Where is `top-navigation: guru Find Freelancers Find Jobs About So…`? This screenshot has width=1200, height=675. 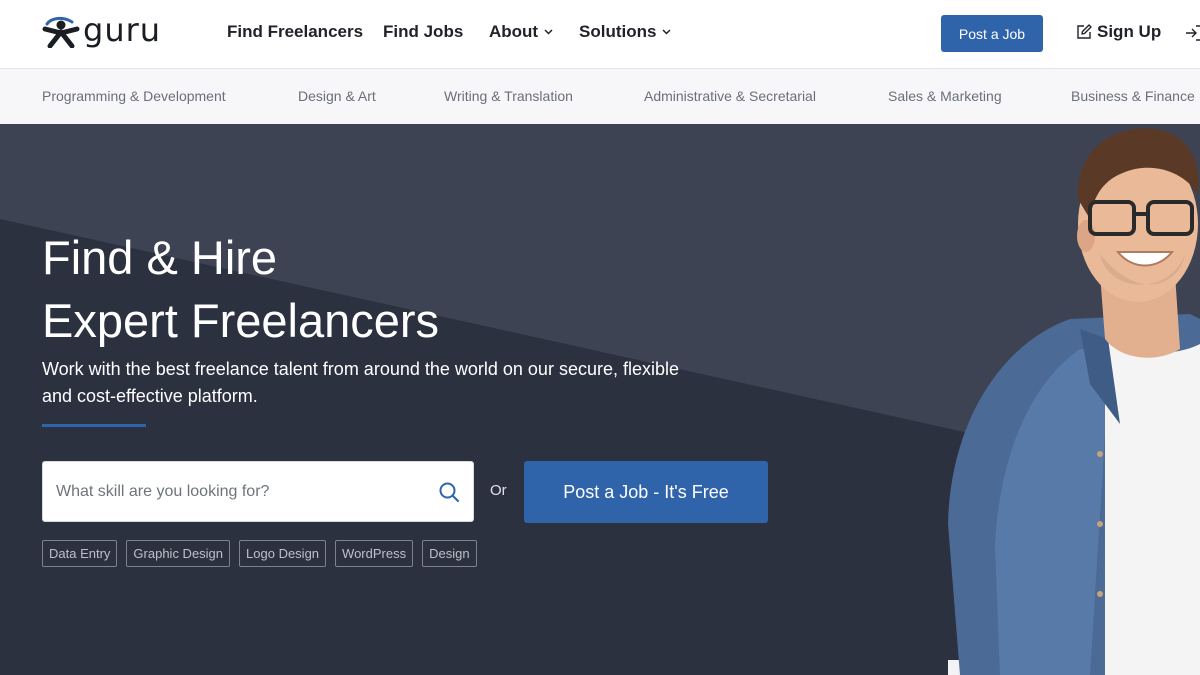
top-navigation: guru Find Freelancers Find Jobs About So… is located at coordinates (600, 34).